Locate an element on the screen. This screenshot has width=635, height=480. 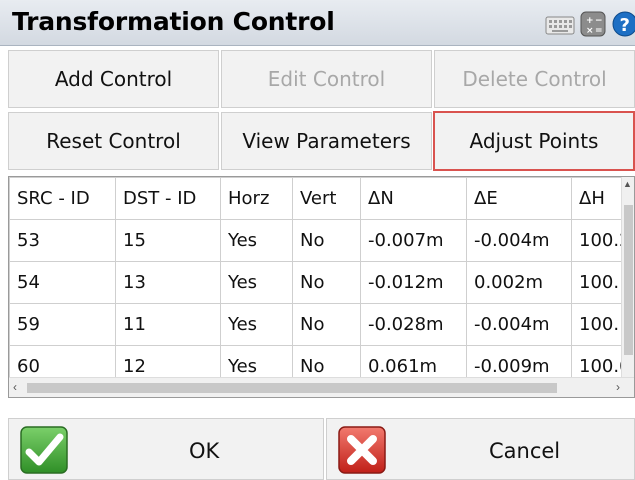
reset-control-button: Reset Control is located at coordinates (113, 141).